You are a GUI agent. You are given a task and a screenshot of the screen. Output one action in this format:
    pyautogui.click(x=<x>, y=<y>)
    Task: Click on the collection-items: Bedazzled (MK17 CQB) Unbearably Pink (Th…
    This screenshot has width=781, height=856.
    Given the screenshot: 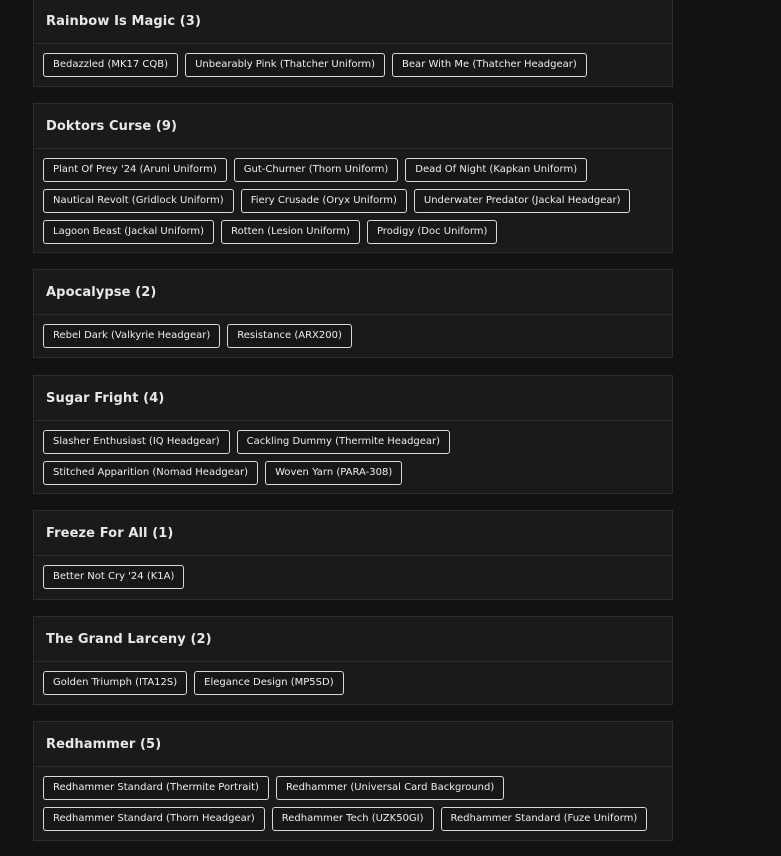 What is the action you would take?
    pyautogui.click(x=353, y=60)
    